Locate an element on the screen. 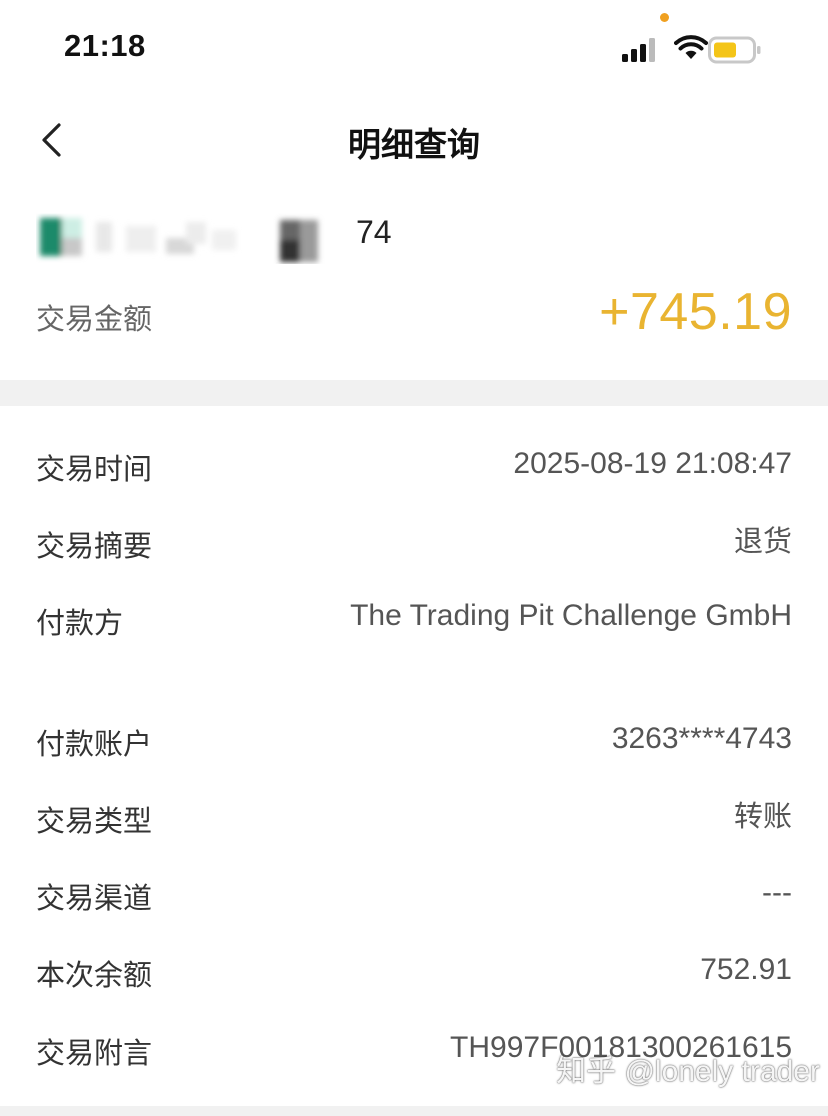 This screenshot has width=828, height=1116. detail-label: 付款方 is located at coordinates (80, 623).